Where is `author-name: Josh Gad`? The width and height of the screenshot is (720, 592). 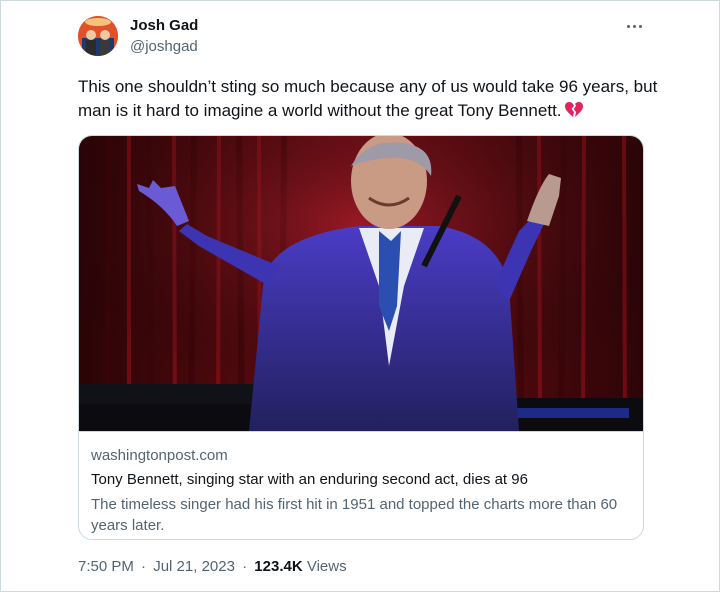
author-name: Josh Gad is located at coordinates (164, 25).